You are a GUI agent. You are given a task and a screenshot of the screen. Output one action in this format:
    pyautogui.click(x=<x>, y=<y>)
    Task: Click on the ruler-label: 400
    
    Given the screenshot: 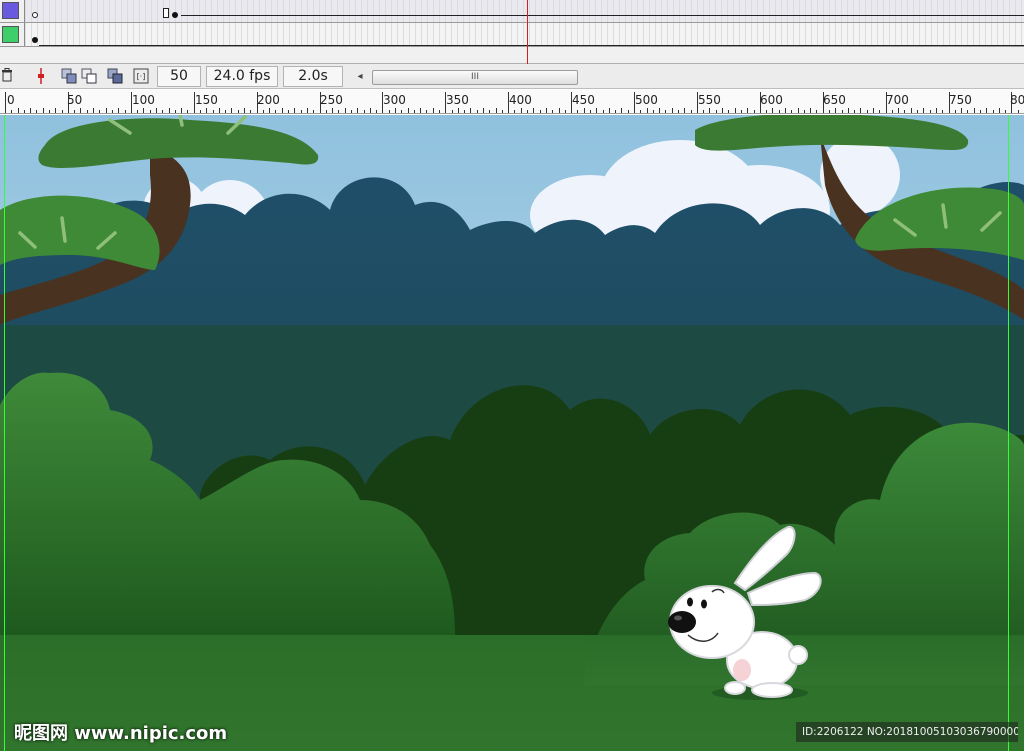 What is the action you would take?
    pyautogui.click(x=520, y=100)
    